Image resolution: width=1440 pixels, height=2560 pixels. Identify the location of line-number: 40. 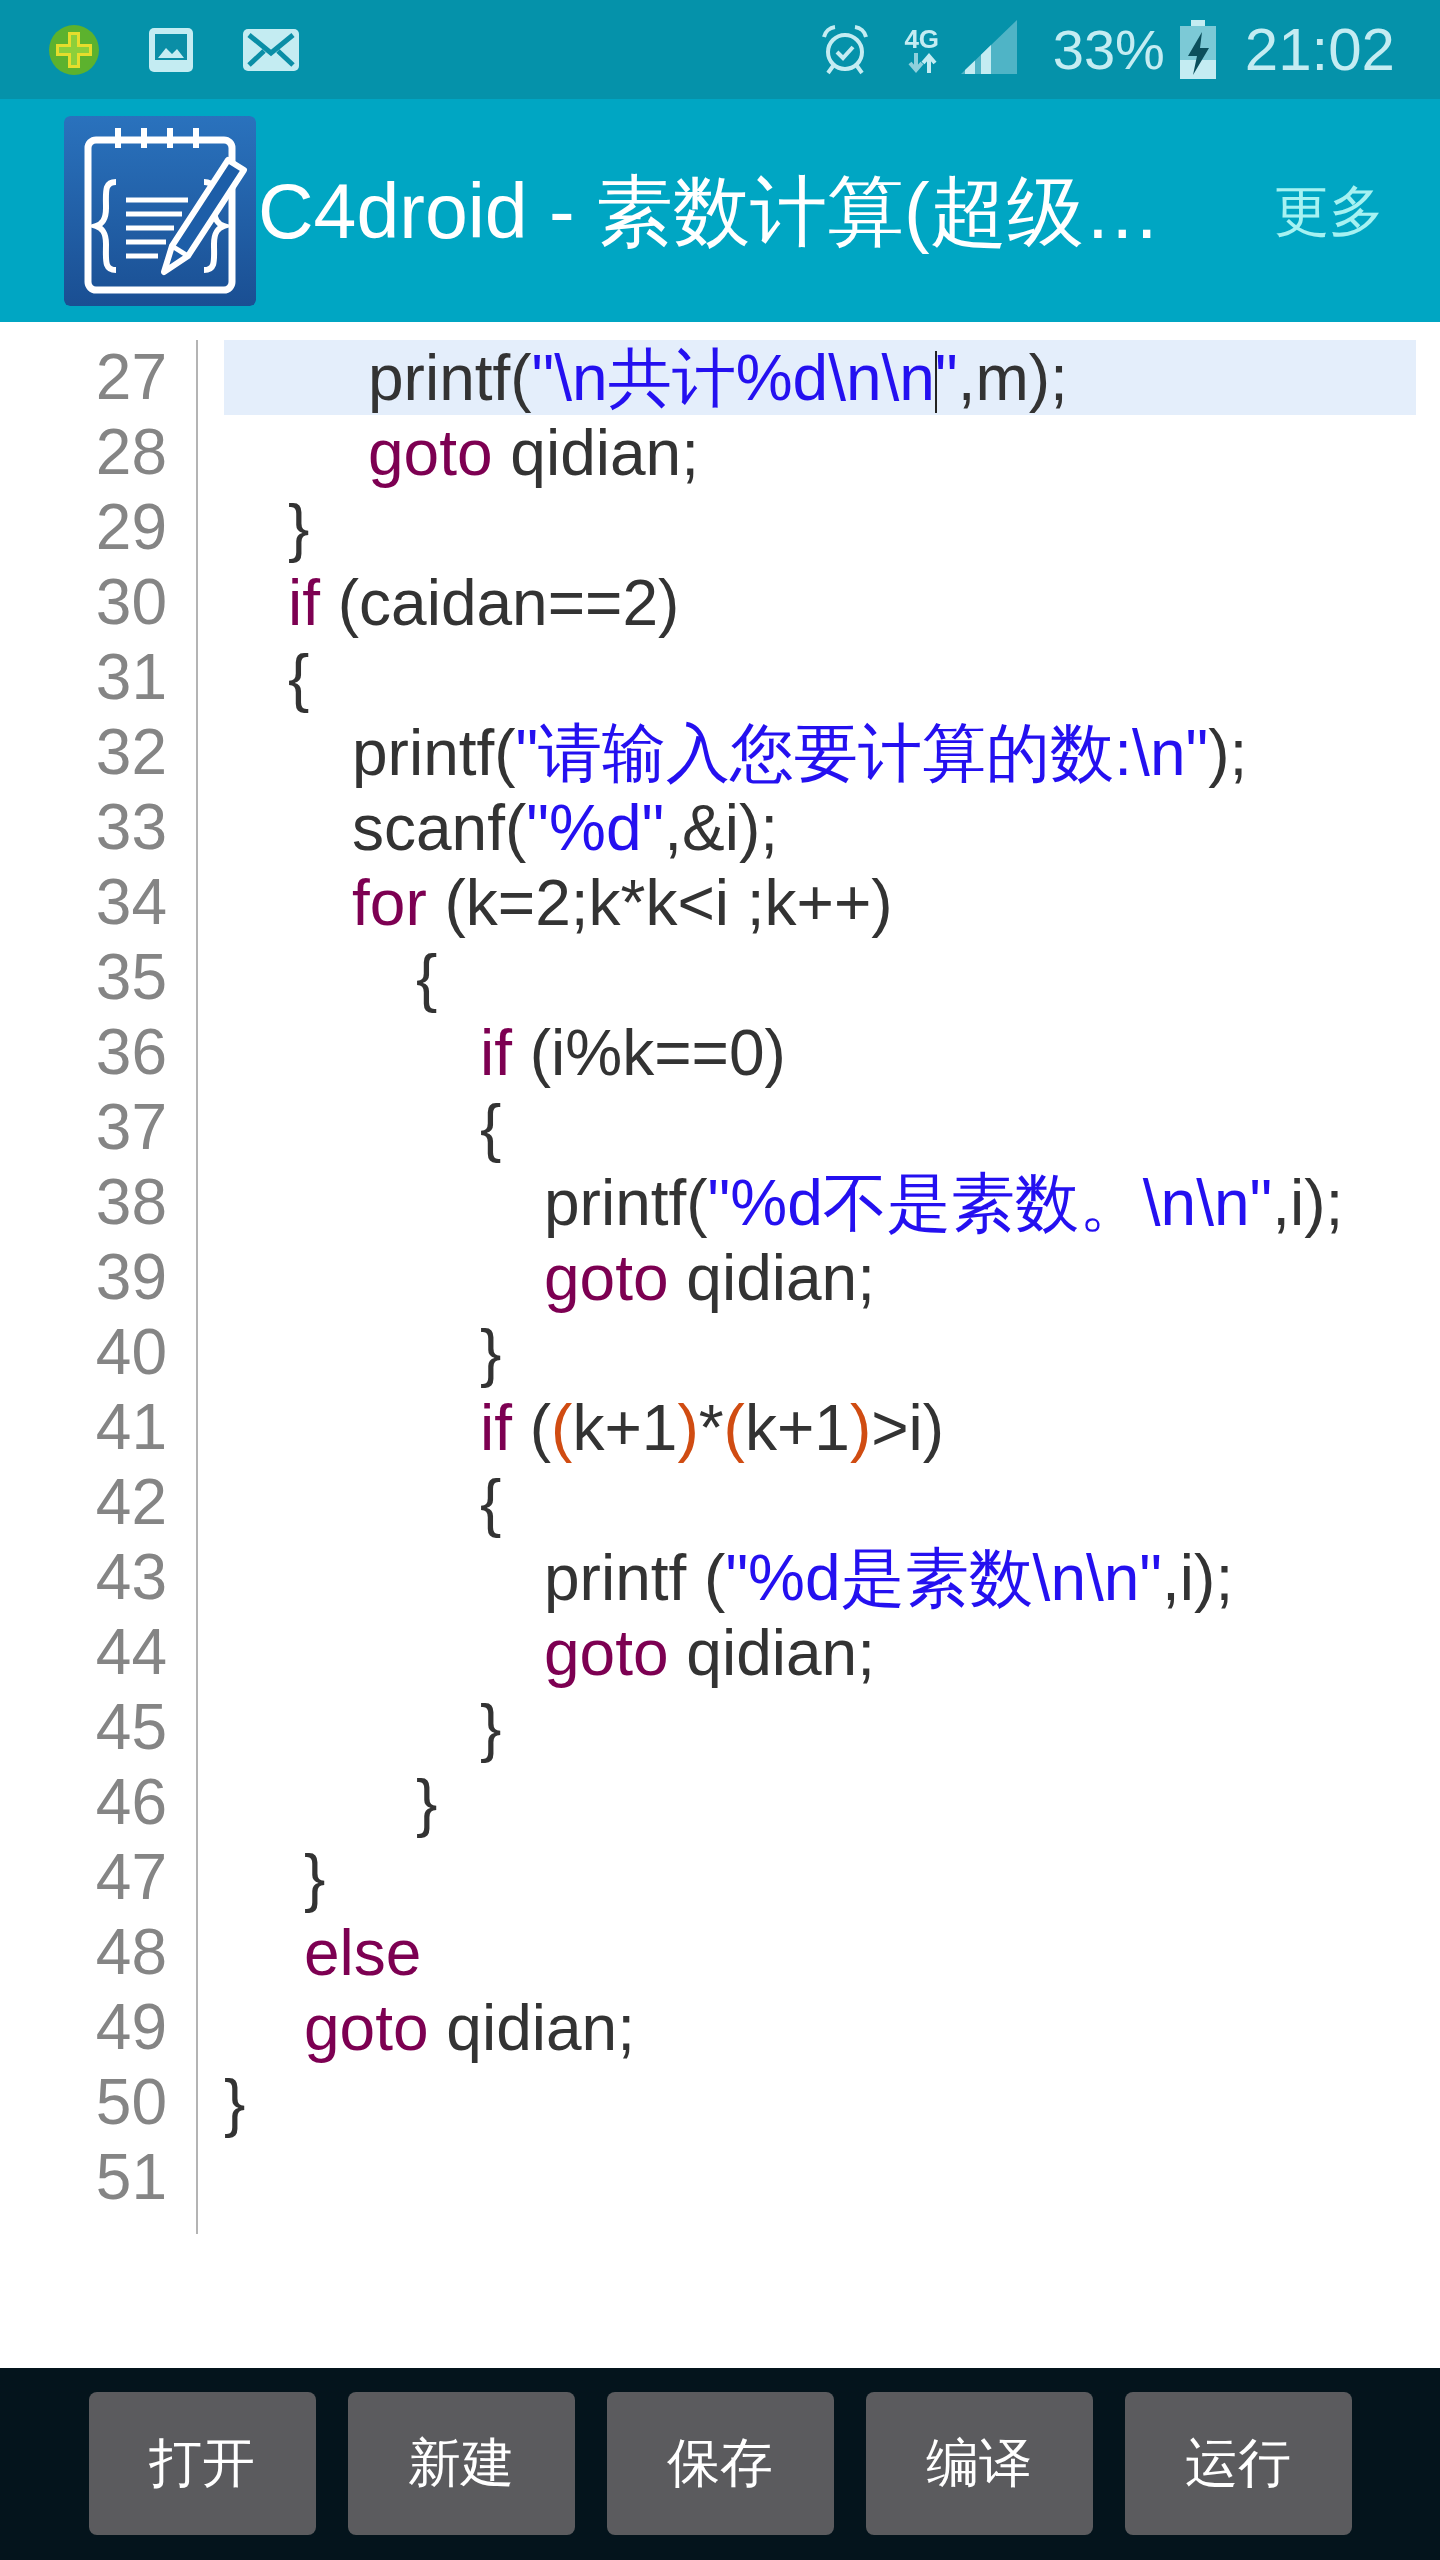
(131, 1352).